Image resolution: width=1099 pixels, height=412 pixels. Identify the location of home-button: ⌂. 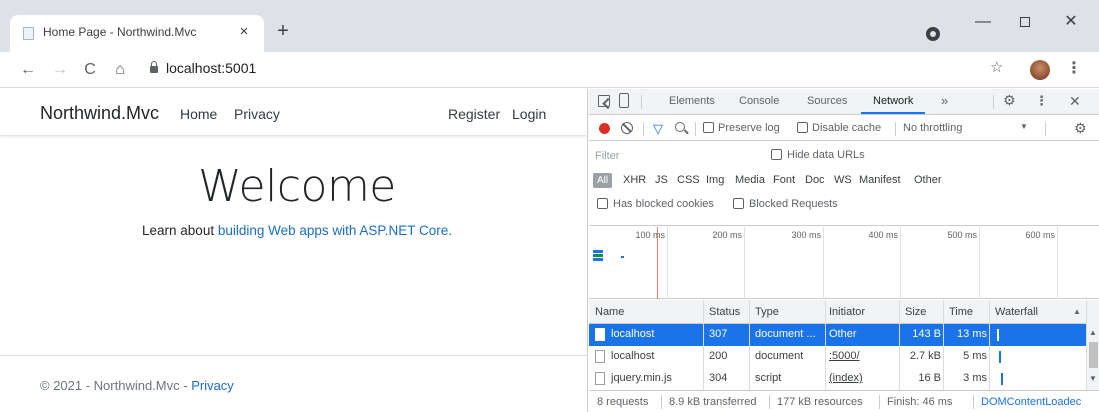
(120, 70).